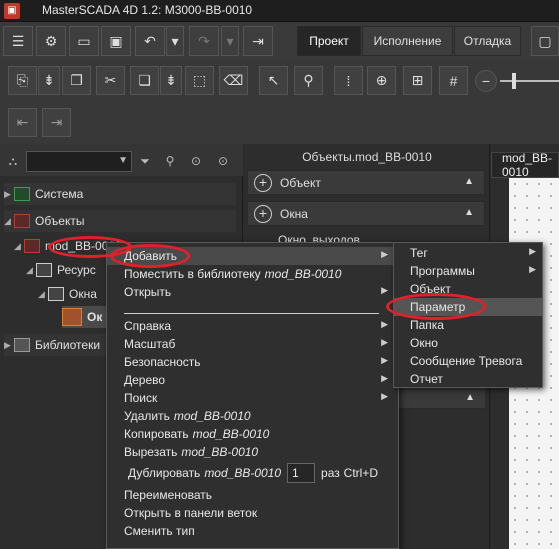  Describe the element at coordinates (84, 41) in the screenshot. I see `open-folder-icon: ▭` at that location.